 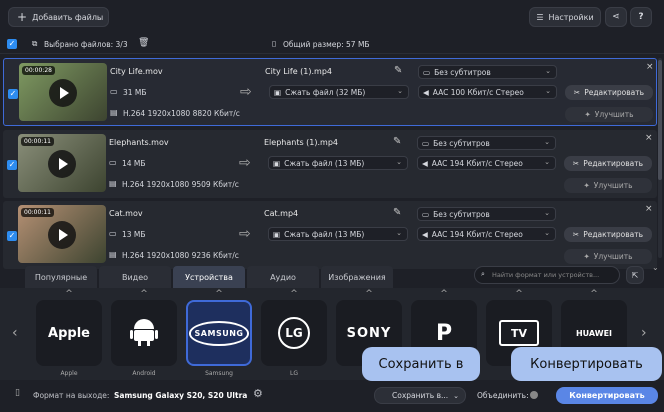 I want to click on save-tooltip: Сохранить в, so click(x=421, y=364).